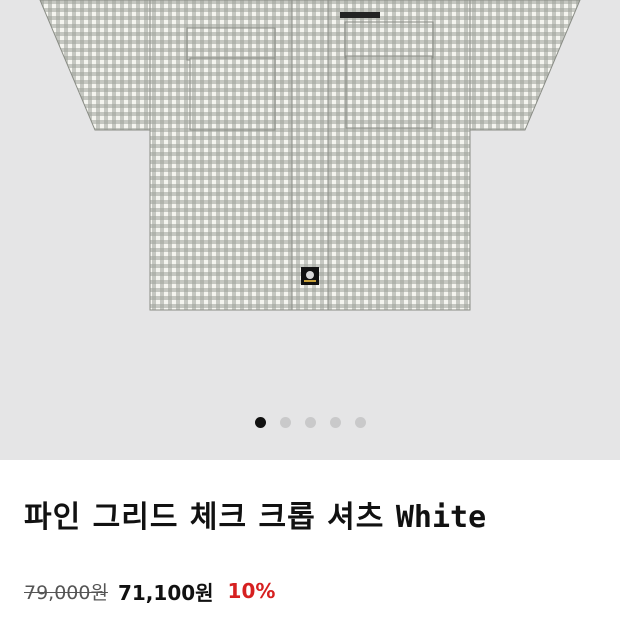  I want to click on product-title-color: White, so click(441, 517).